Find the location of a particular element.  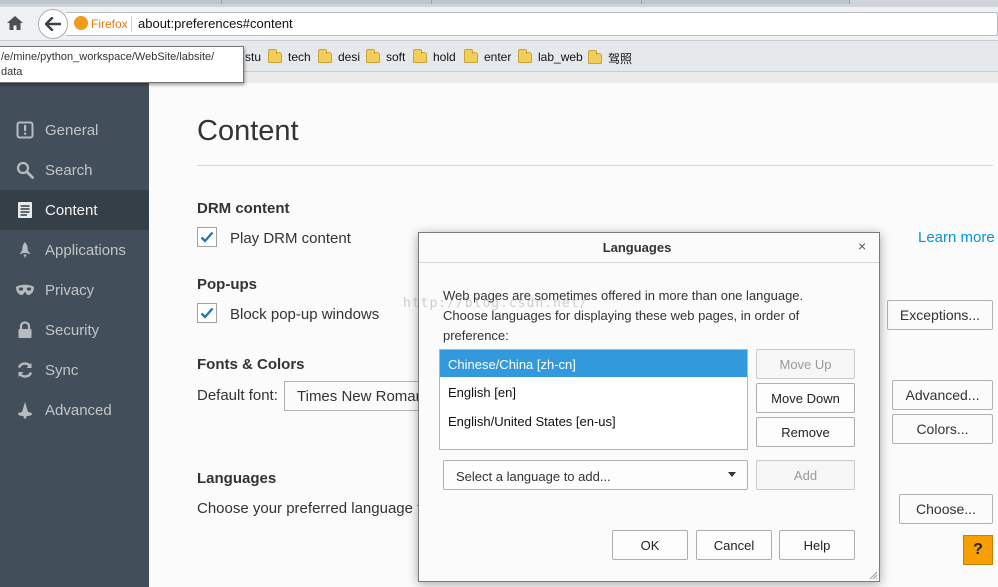

sidebar-item-security: Security is located at coordinates (74, 330).